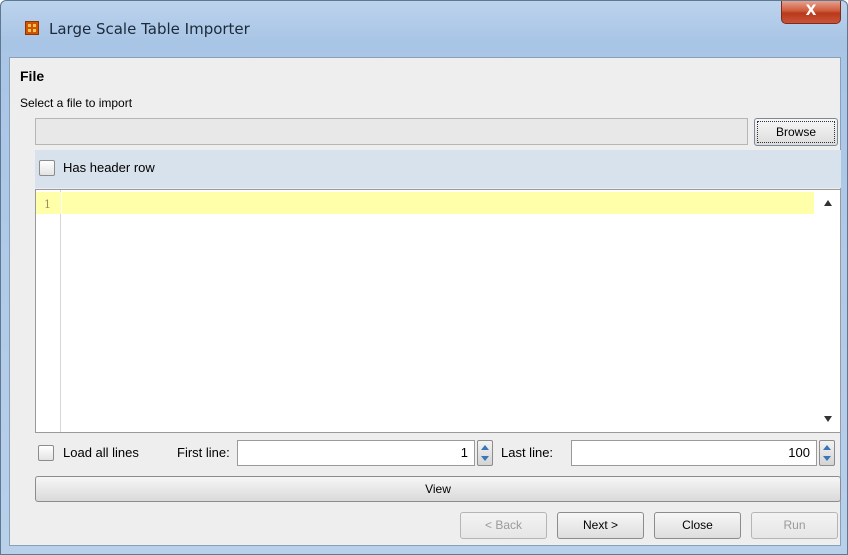 The height and width of the screenshot is (555, 848). I want to click on scroll-down-arrow-icon, so click(828, 419).